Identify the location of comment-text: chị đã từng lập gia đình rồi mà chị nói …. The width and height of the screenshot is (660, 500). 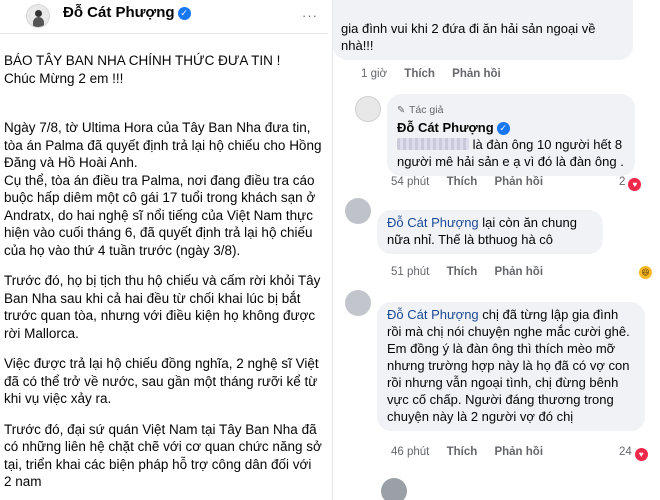
(508, 365).